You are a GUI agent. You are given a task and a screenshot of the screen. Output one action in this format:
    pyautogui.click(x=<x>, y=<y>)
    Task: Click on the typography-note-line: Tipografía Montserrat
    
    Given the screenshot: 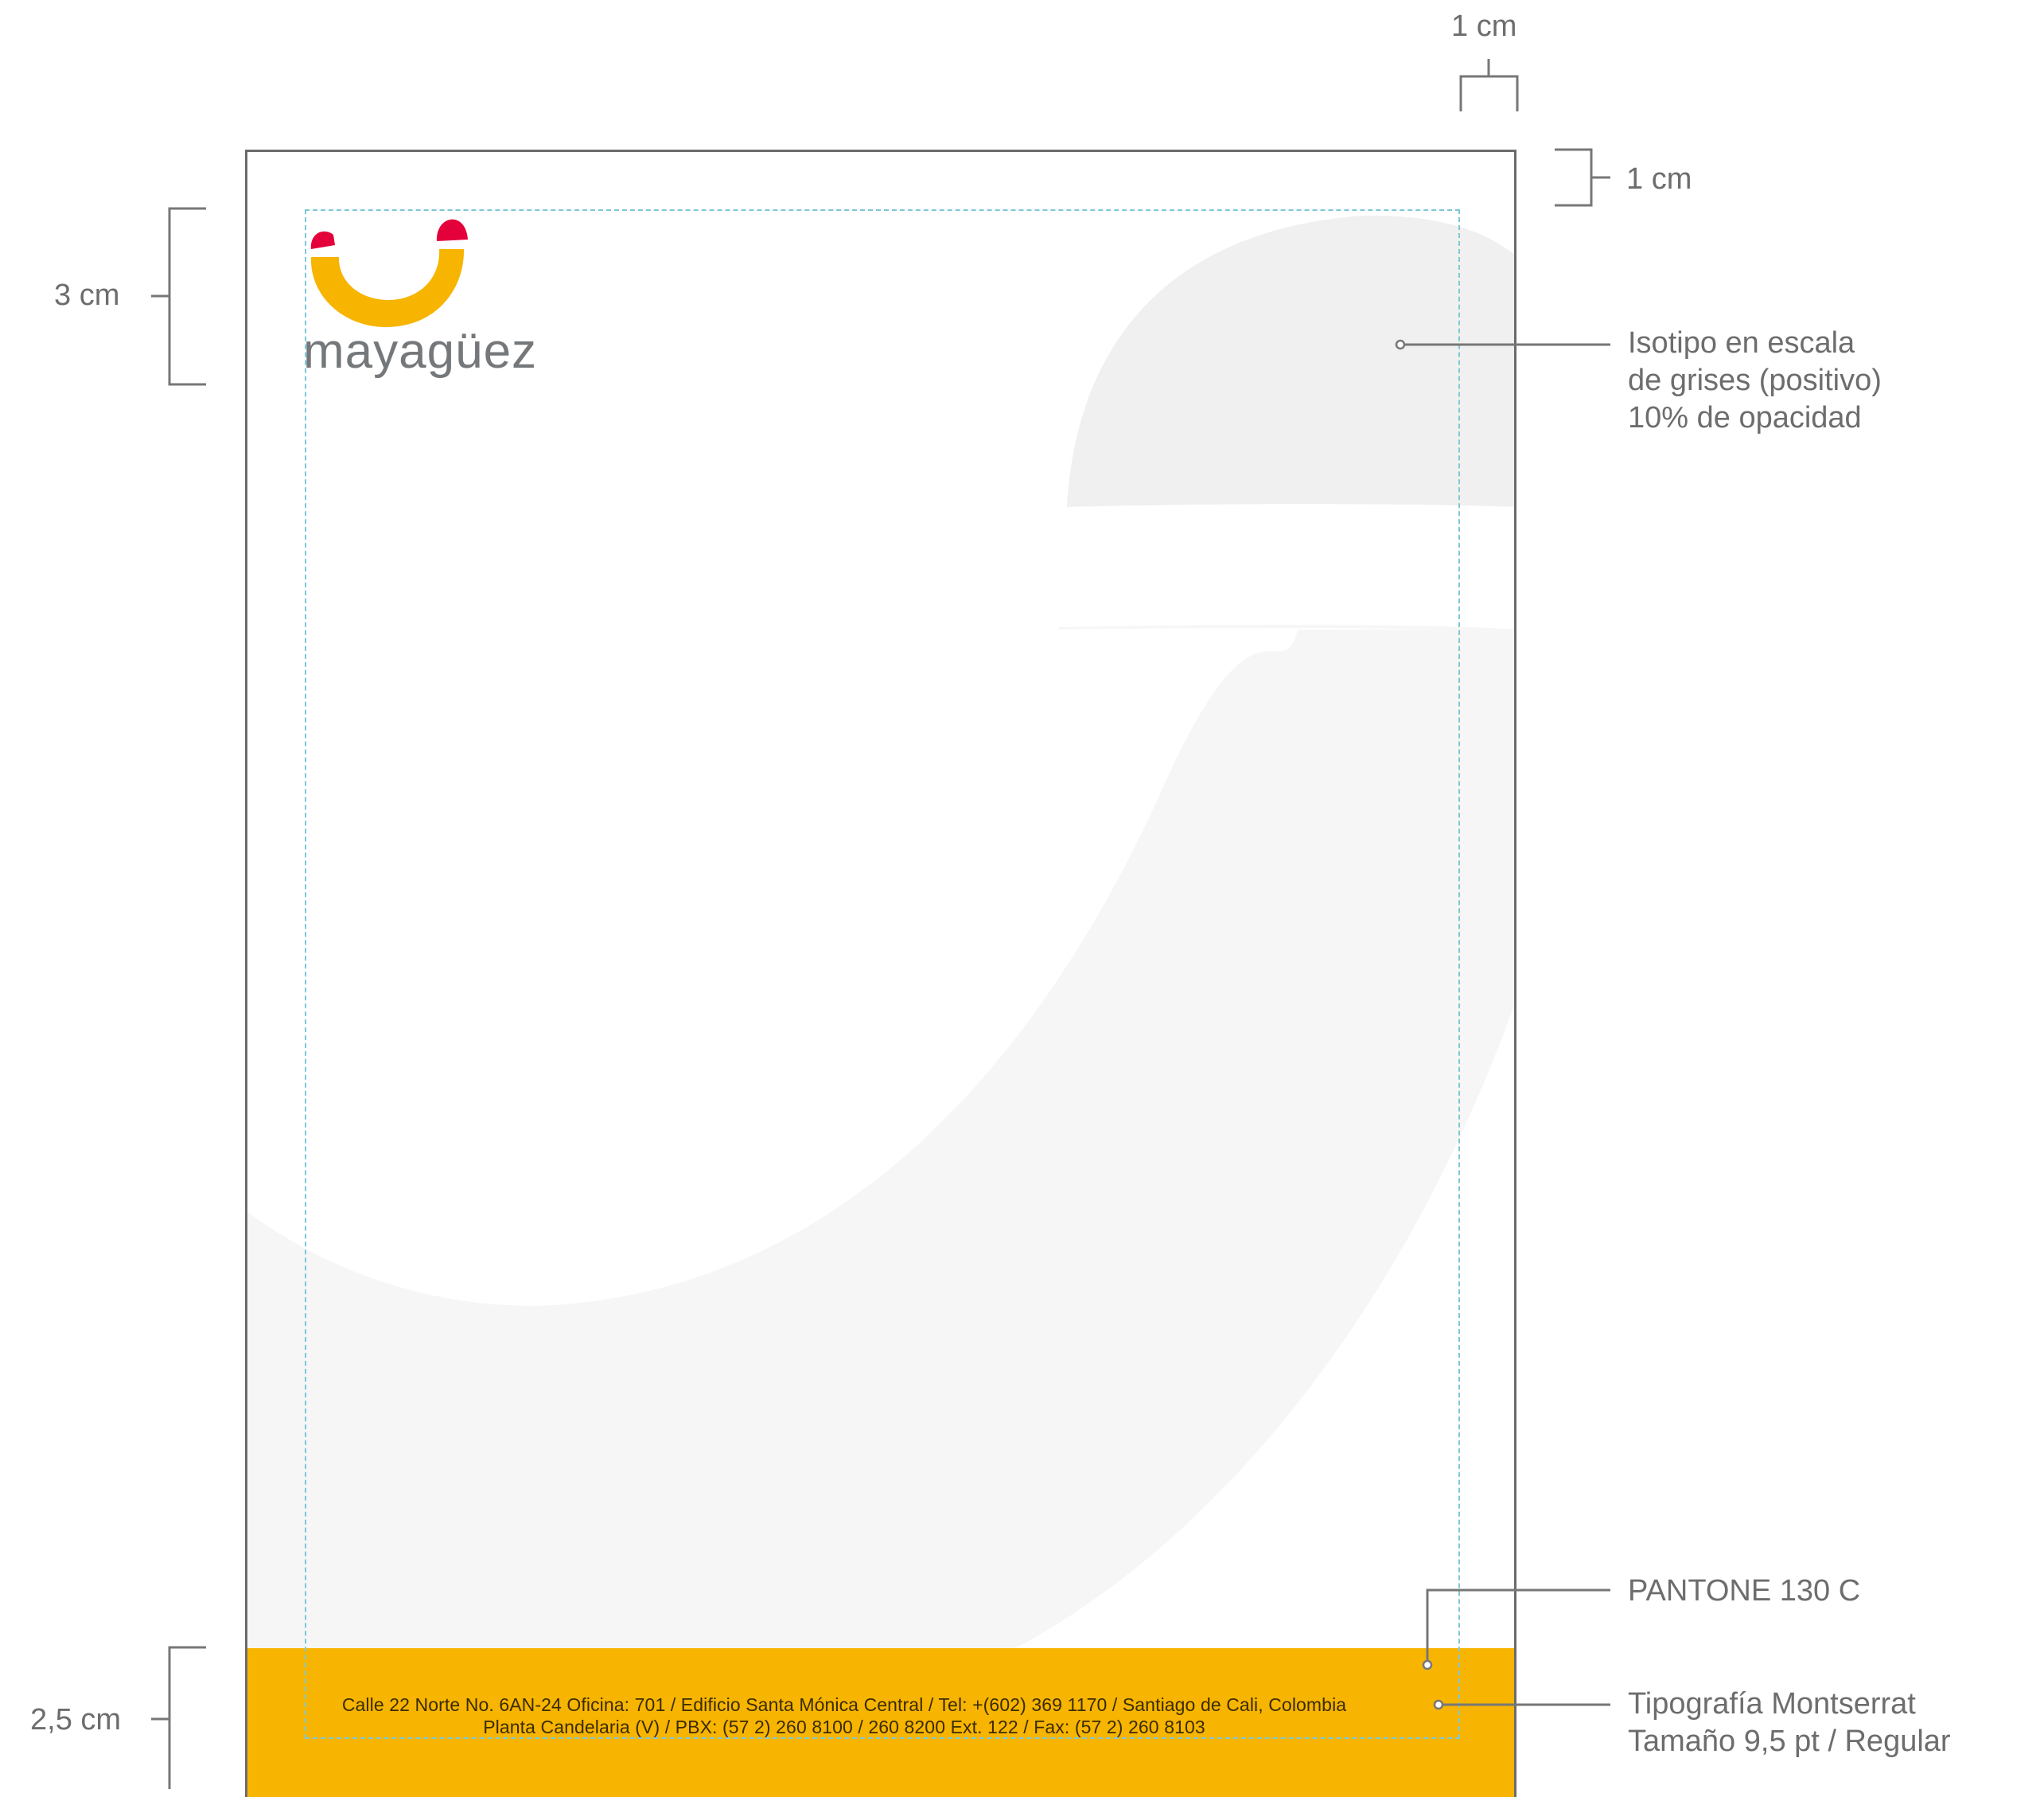 What is the action you would take?
    pyautogui.click(x=1772, y=1704)
    